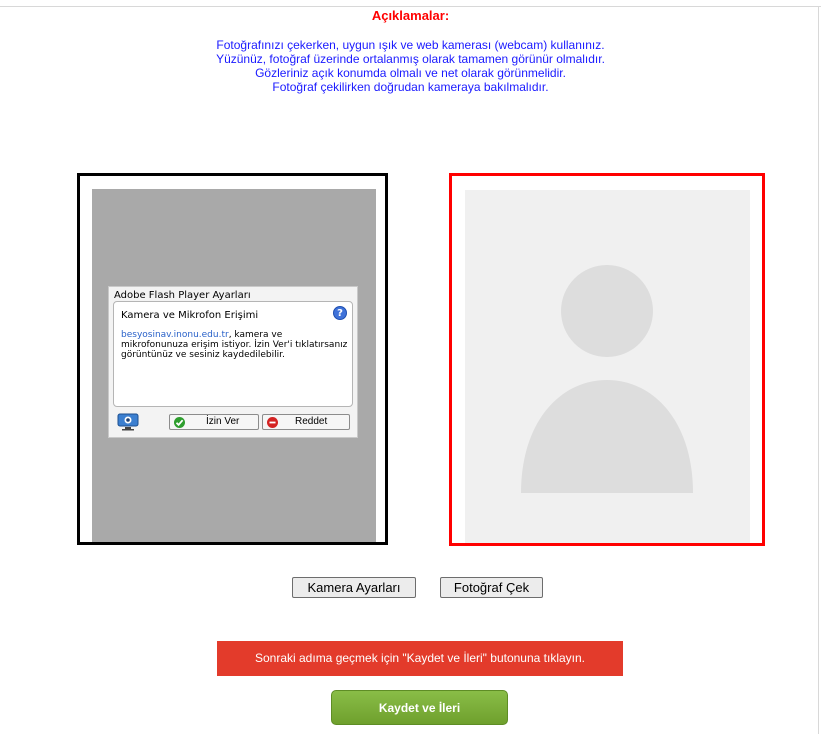  I want to click on camera-settings-button: Kamera Ayarları, so click(354, 587).